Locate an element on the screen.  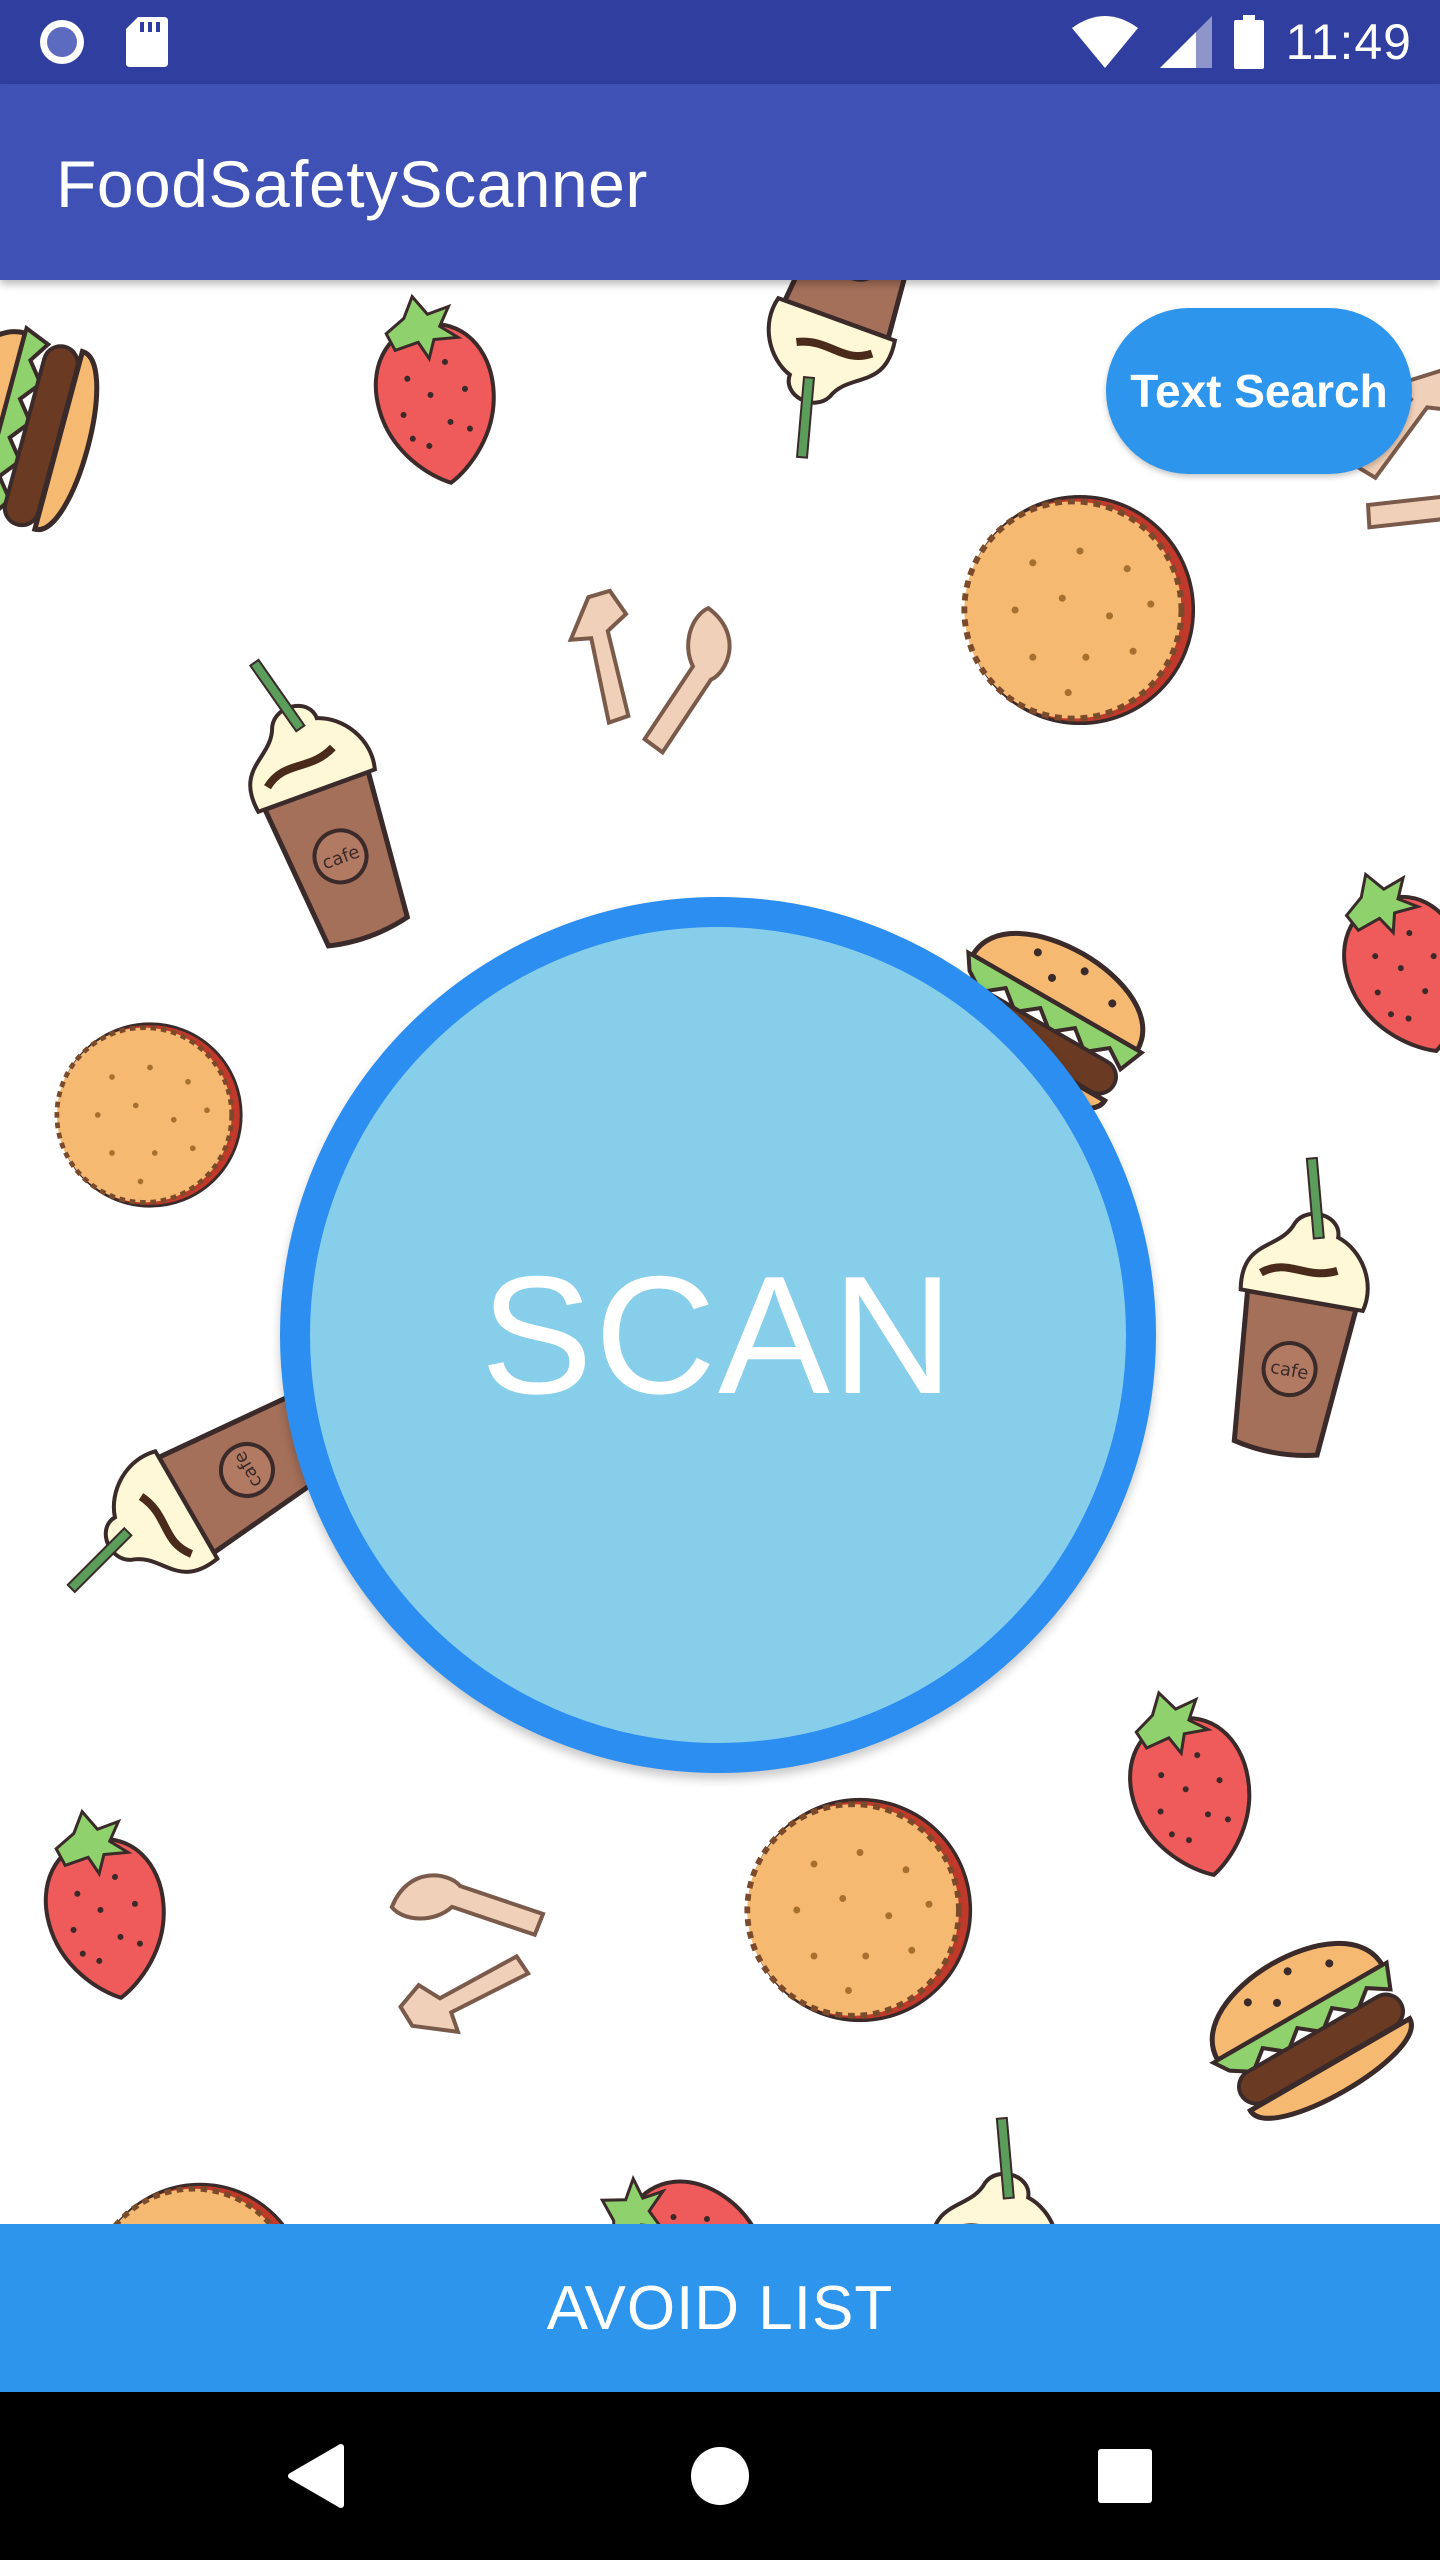
status-bar-right: 11:49 is located at coordinates (1241, 42).